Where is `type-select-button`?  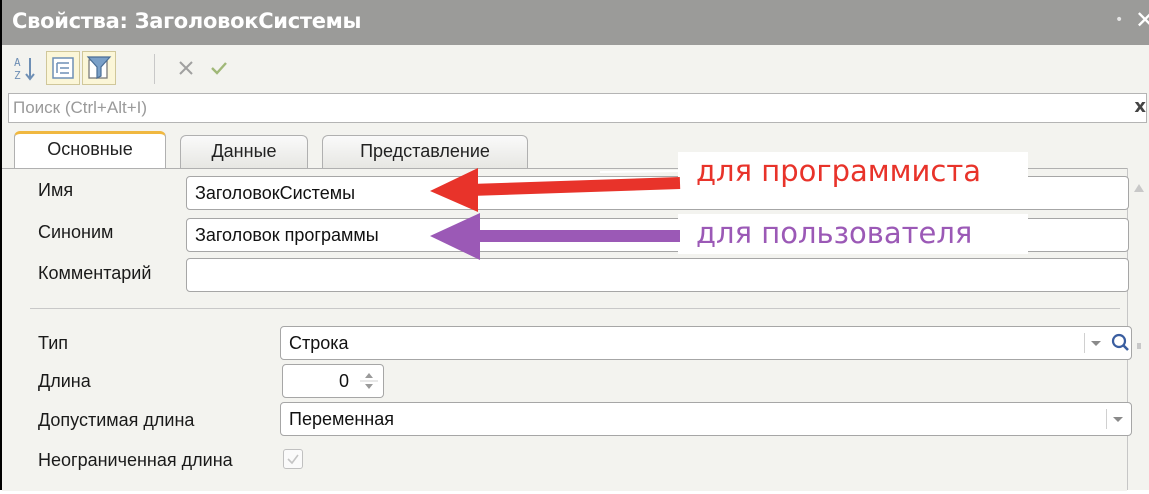
type-select-button is located at coordinates (1120, 341).